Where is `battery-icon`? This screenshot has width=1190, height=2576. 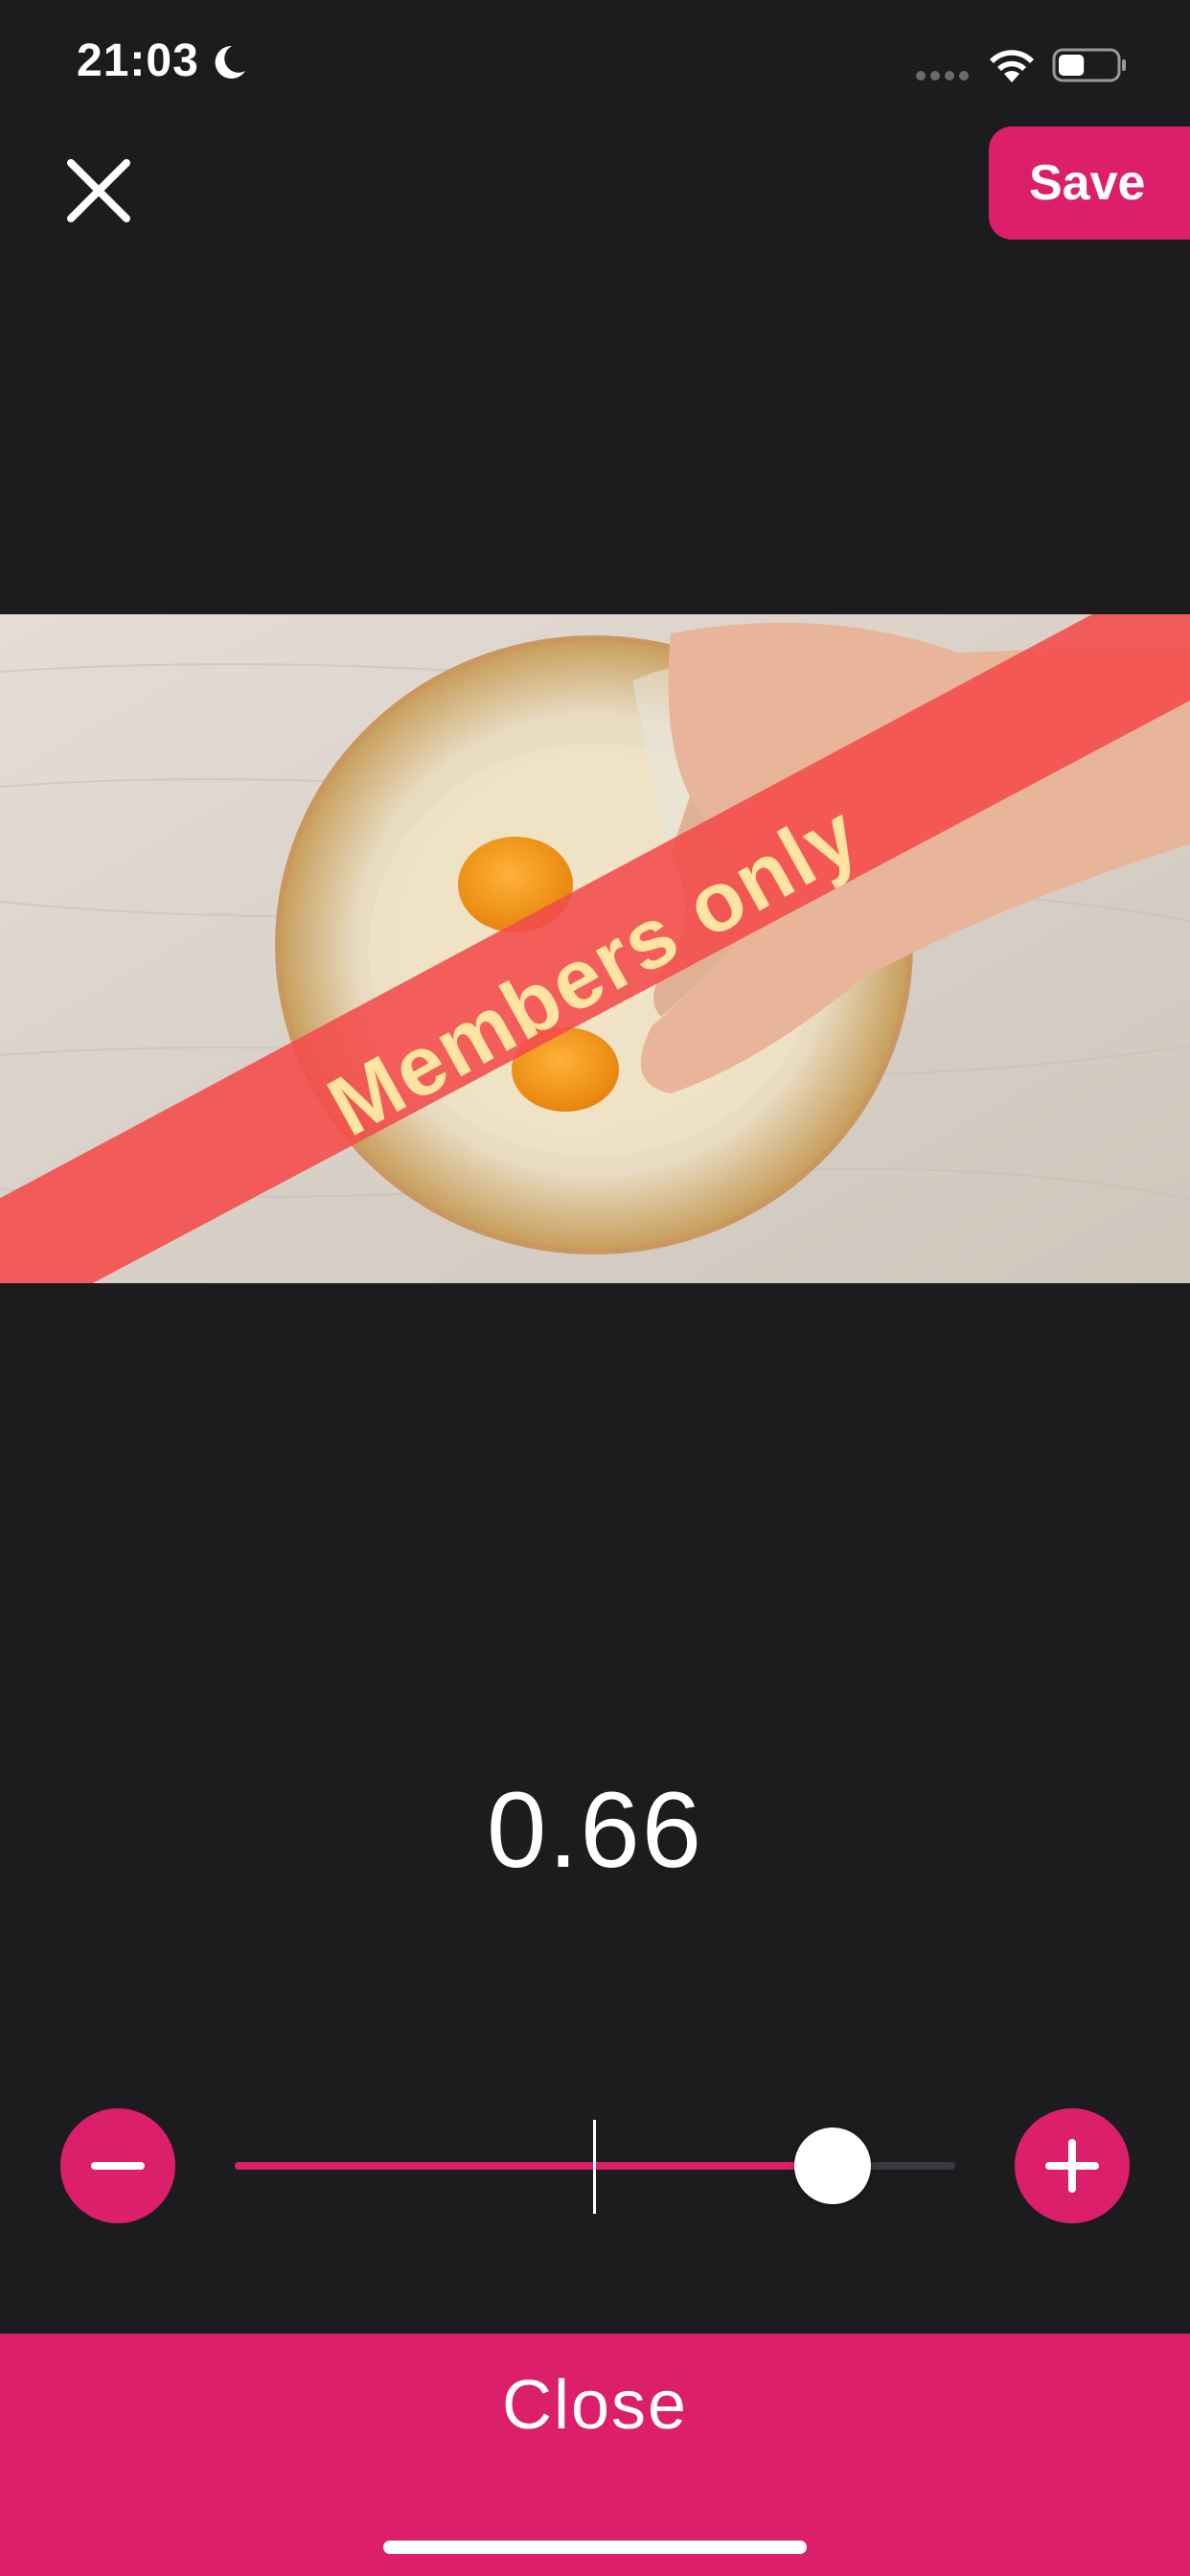 battery-icon is located at coordinates (1089, 65).